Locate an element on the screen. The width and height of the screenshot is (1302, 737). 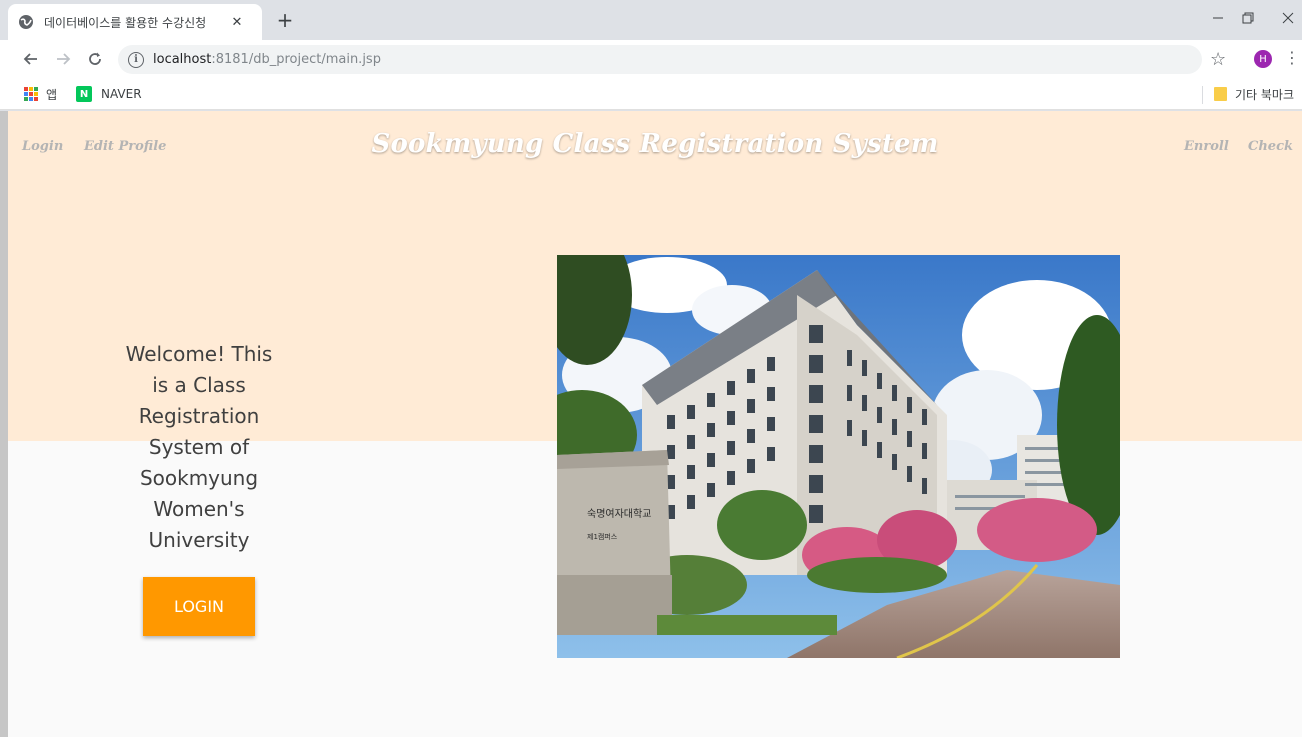
url-text: localhost:8181/db_project/main.jsp is located at coordinates (267, 59).